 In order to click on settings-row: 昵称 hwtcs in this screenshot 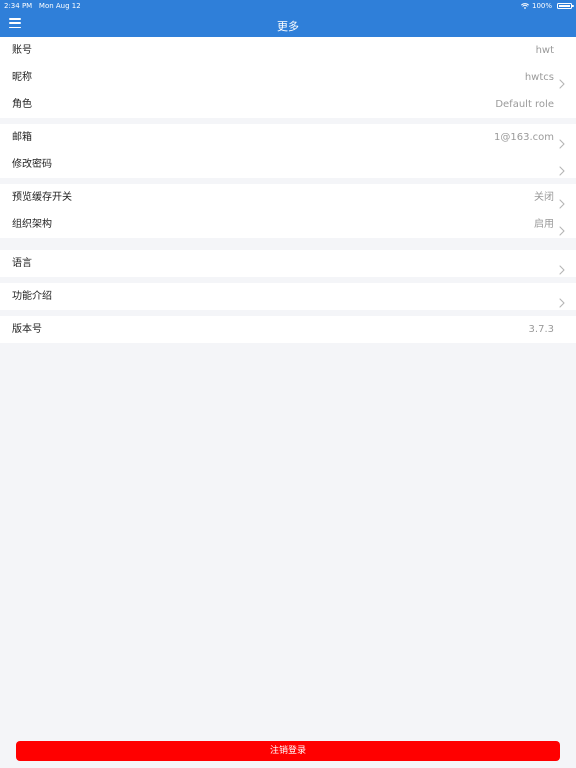, I will do `click(288, 77)`.